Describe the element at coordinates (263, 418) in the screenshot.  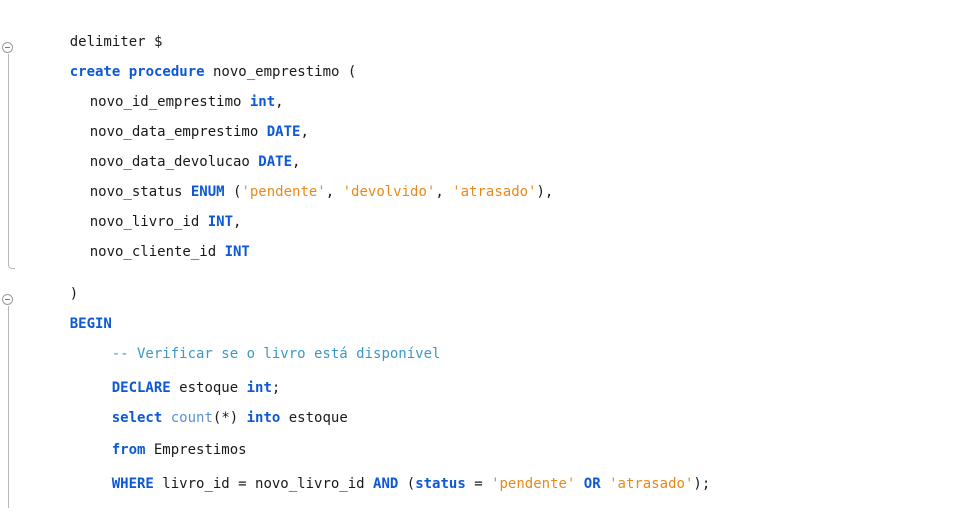
I see `code-keyword: into` at that location.